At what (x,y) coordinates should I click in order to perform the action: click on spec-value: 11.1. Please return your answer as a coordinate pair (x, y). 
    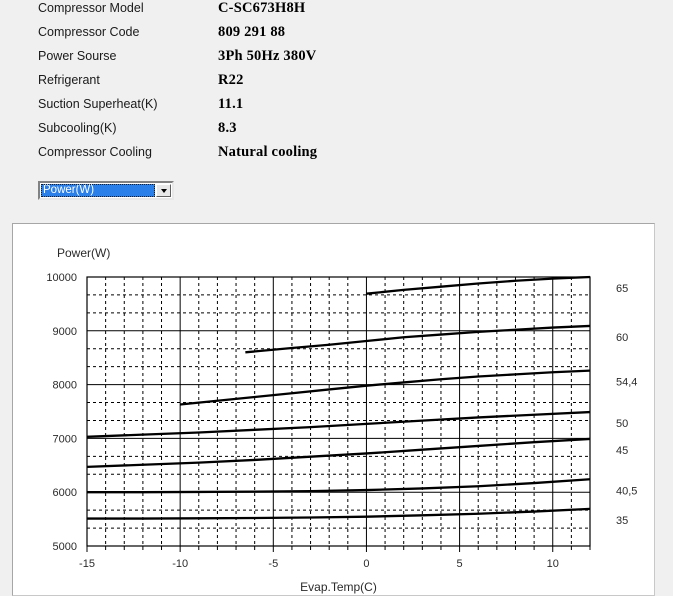
    Looking at the image, I should click on (231, 104).